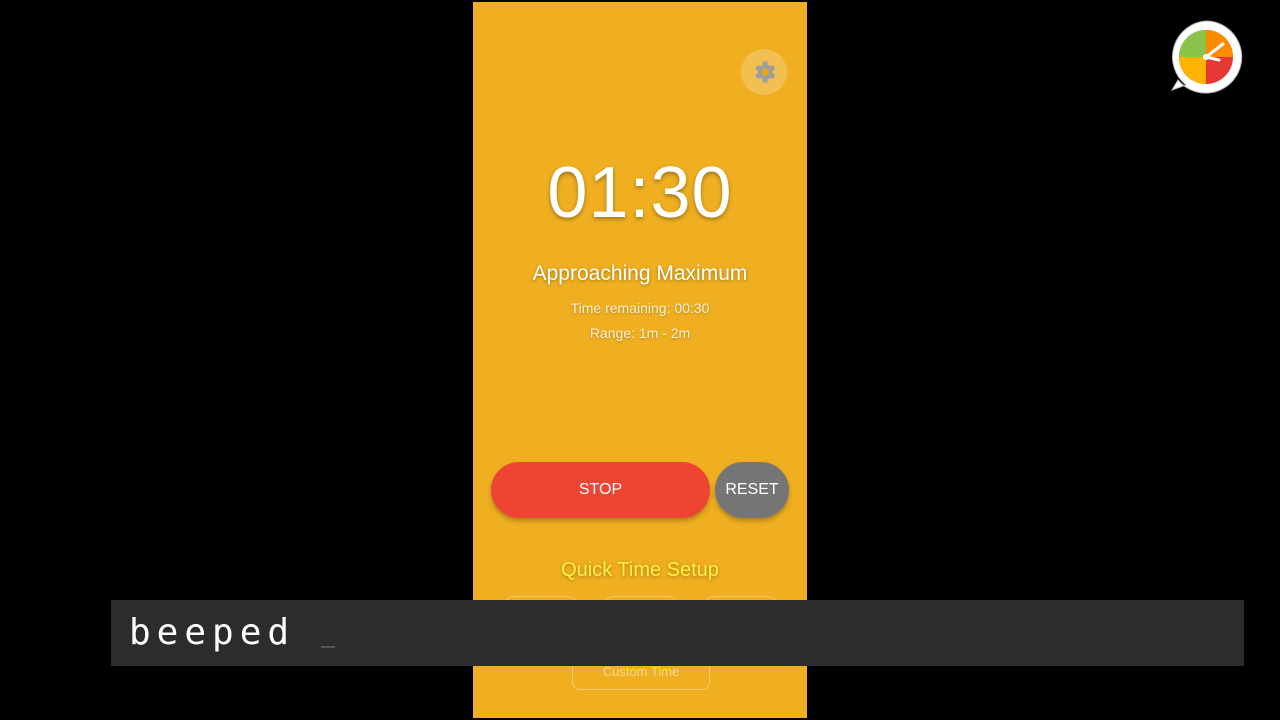 The height and width of the screenshot is (720, 1280). What do you see at coordinates (752, 490) in the screenshot?
I see `reset-button: RESET` at bounding box center [752, 490].